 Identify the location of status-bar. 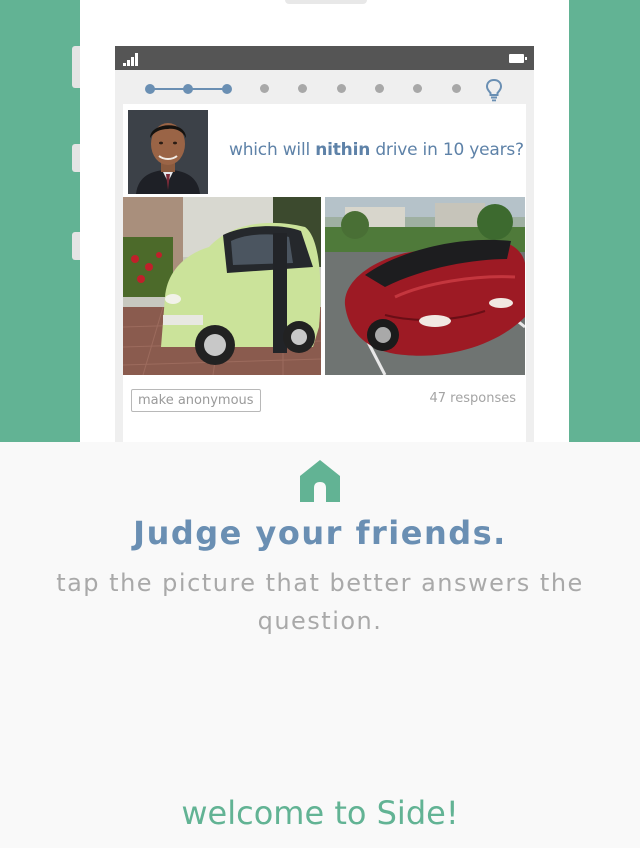
(324, 58).